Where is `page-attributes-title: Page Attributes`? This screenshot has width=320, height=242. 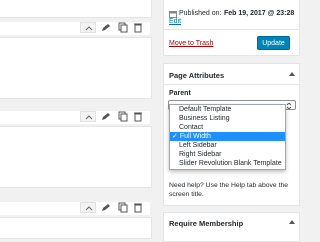
page-attributes-title: Page Attributes is located at coordinates (197, 75).